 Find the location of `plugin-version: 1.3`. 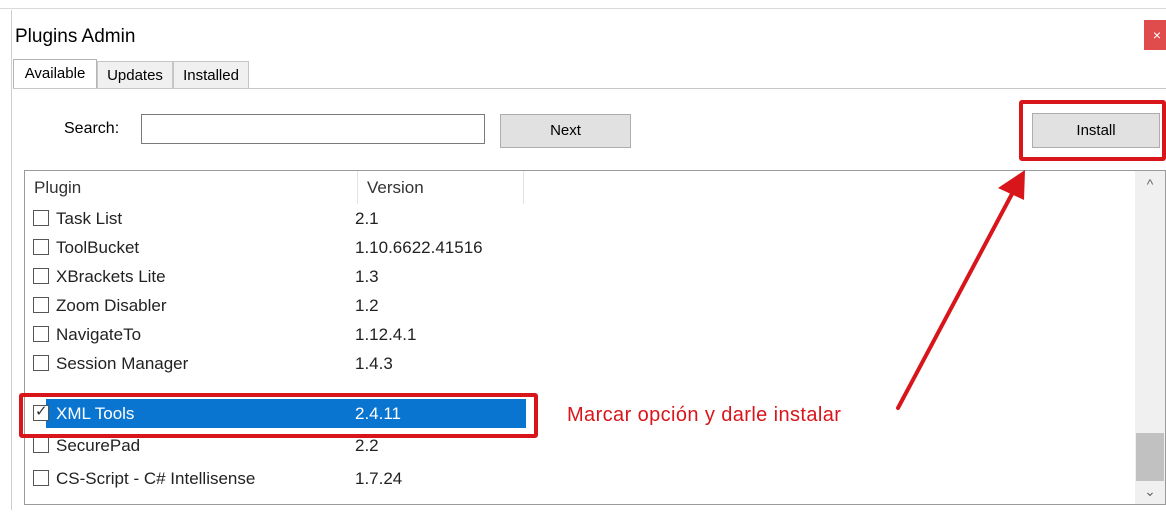

plugin-version: 1.3 is located at coordinates (367, 276).